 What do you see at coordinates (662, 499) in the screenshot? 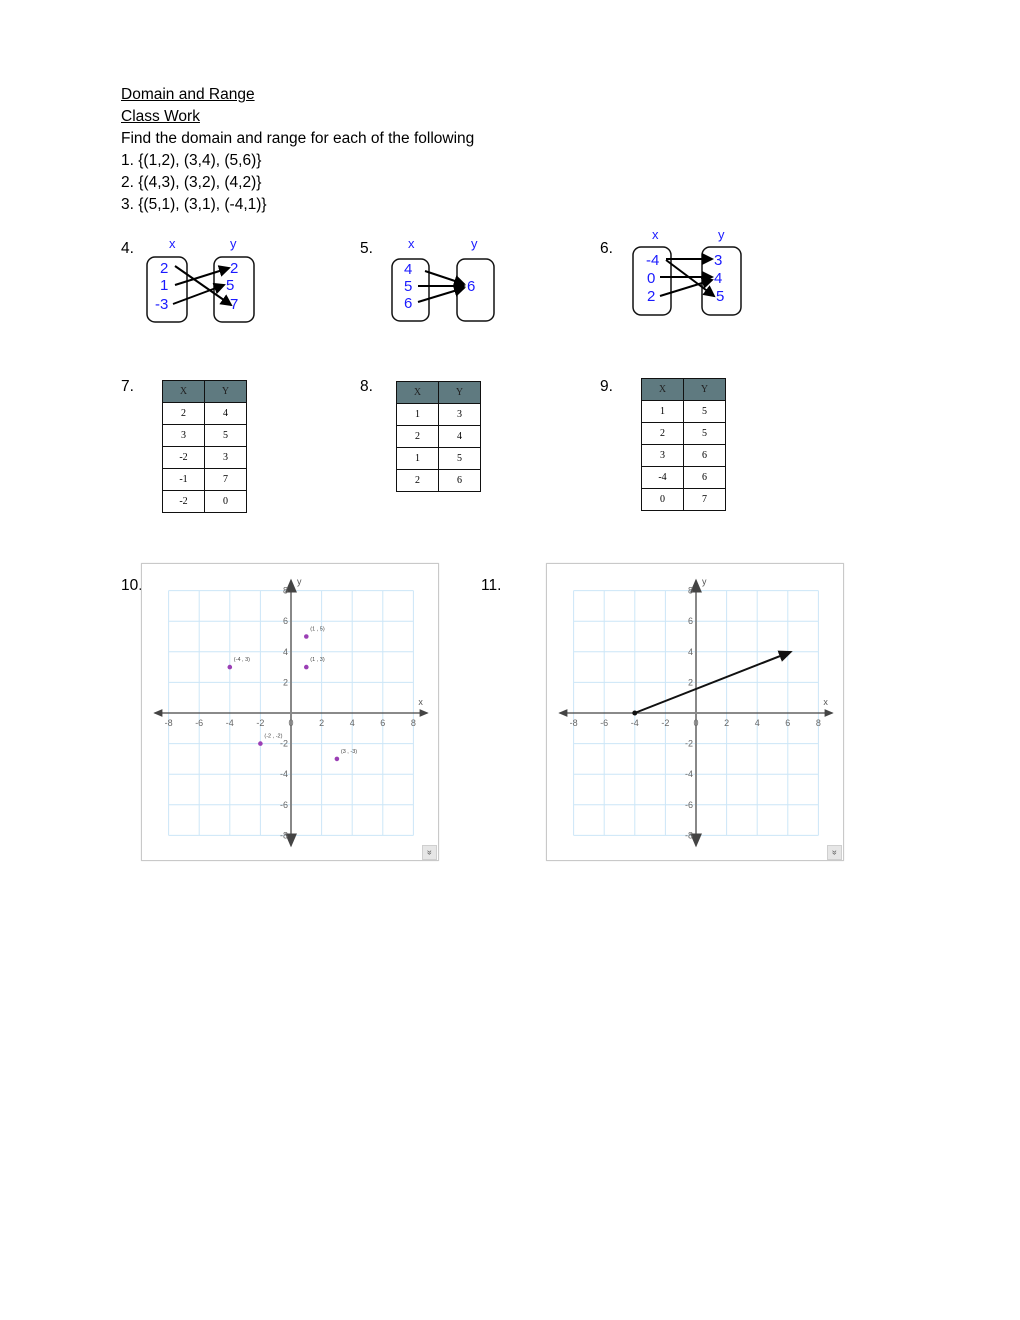
I see `cell-x: 0` at bounding box center [662, 499].